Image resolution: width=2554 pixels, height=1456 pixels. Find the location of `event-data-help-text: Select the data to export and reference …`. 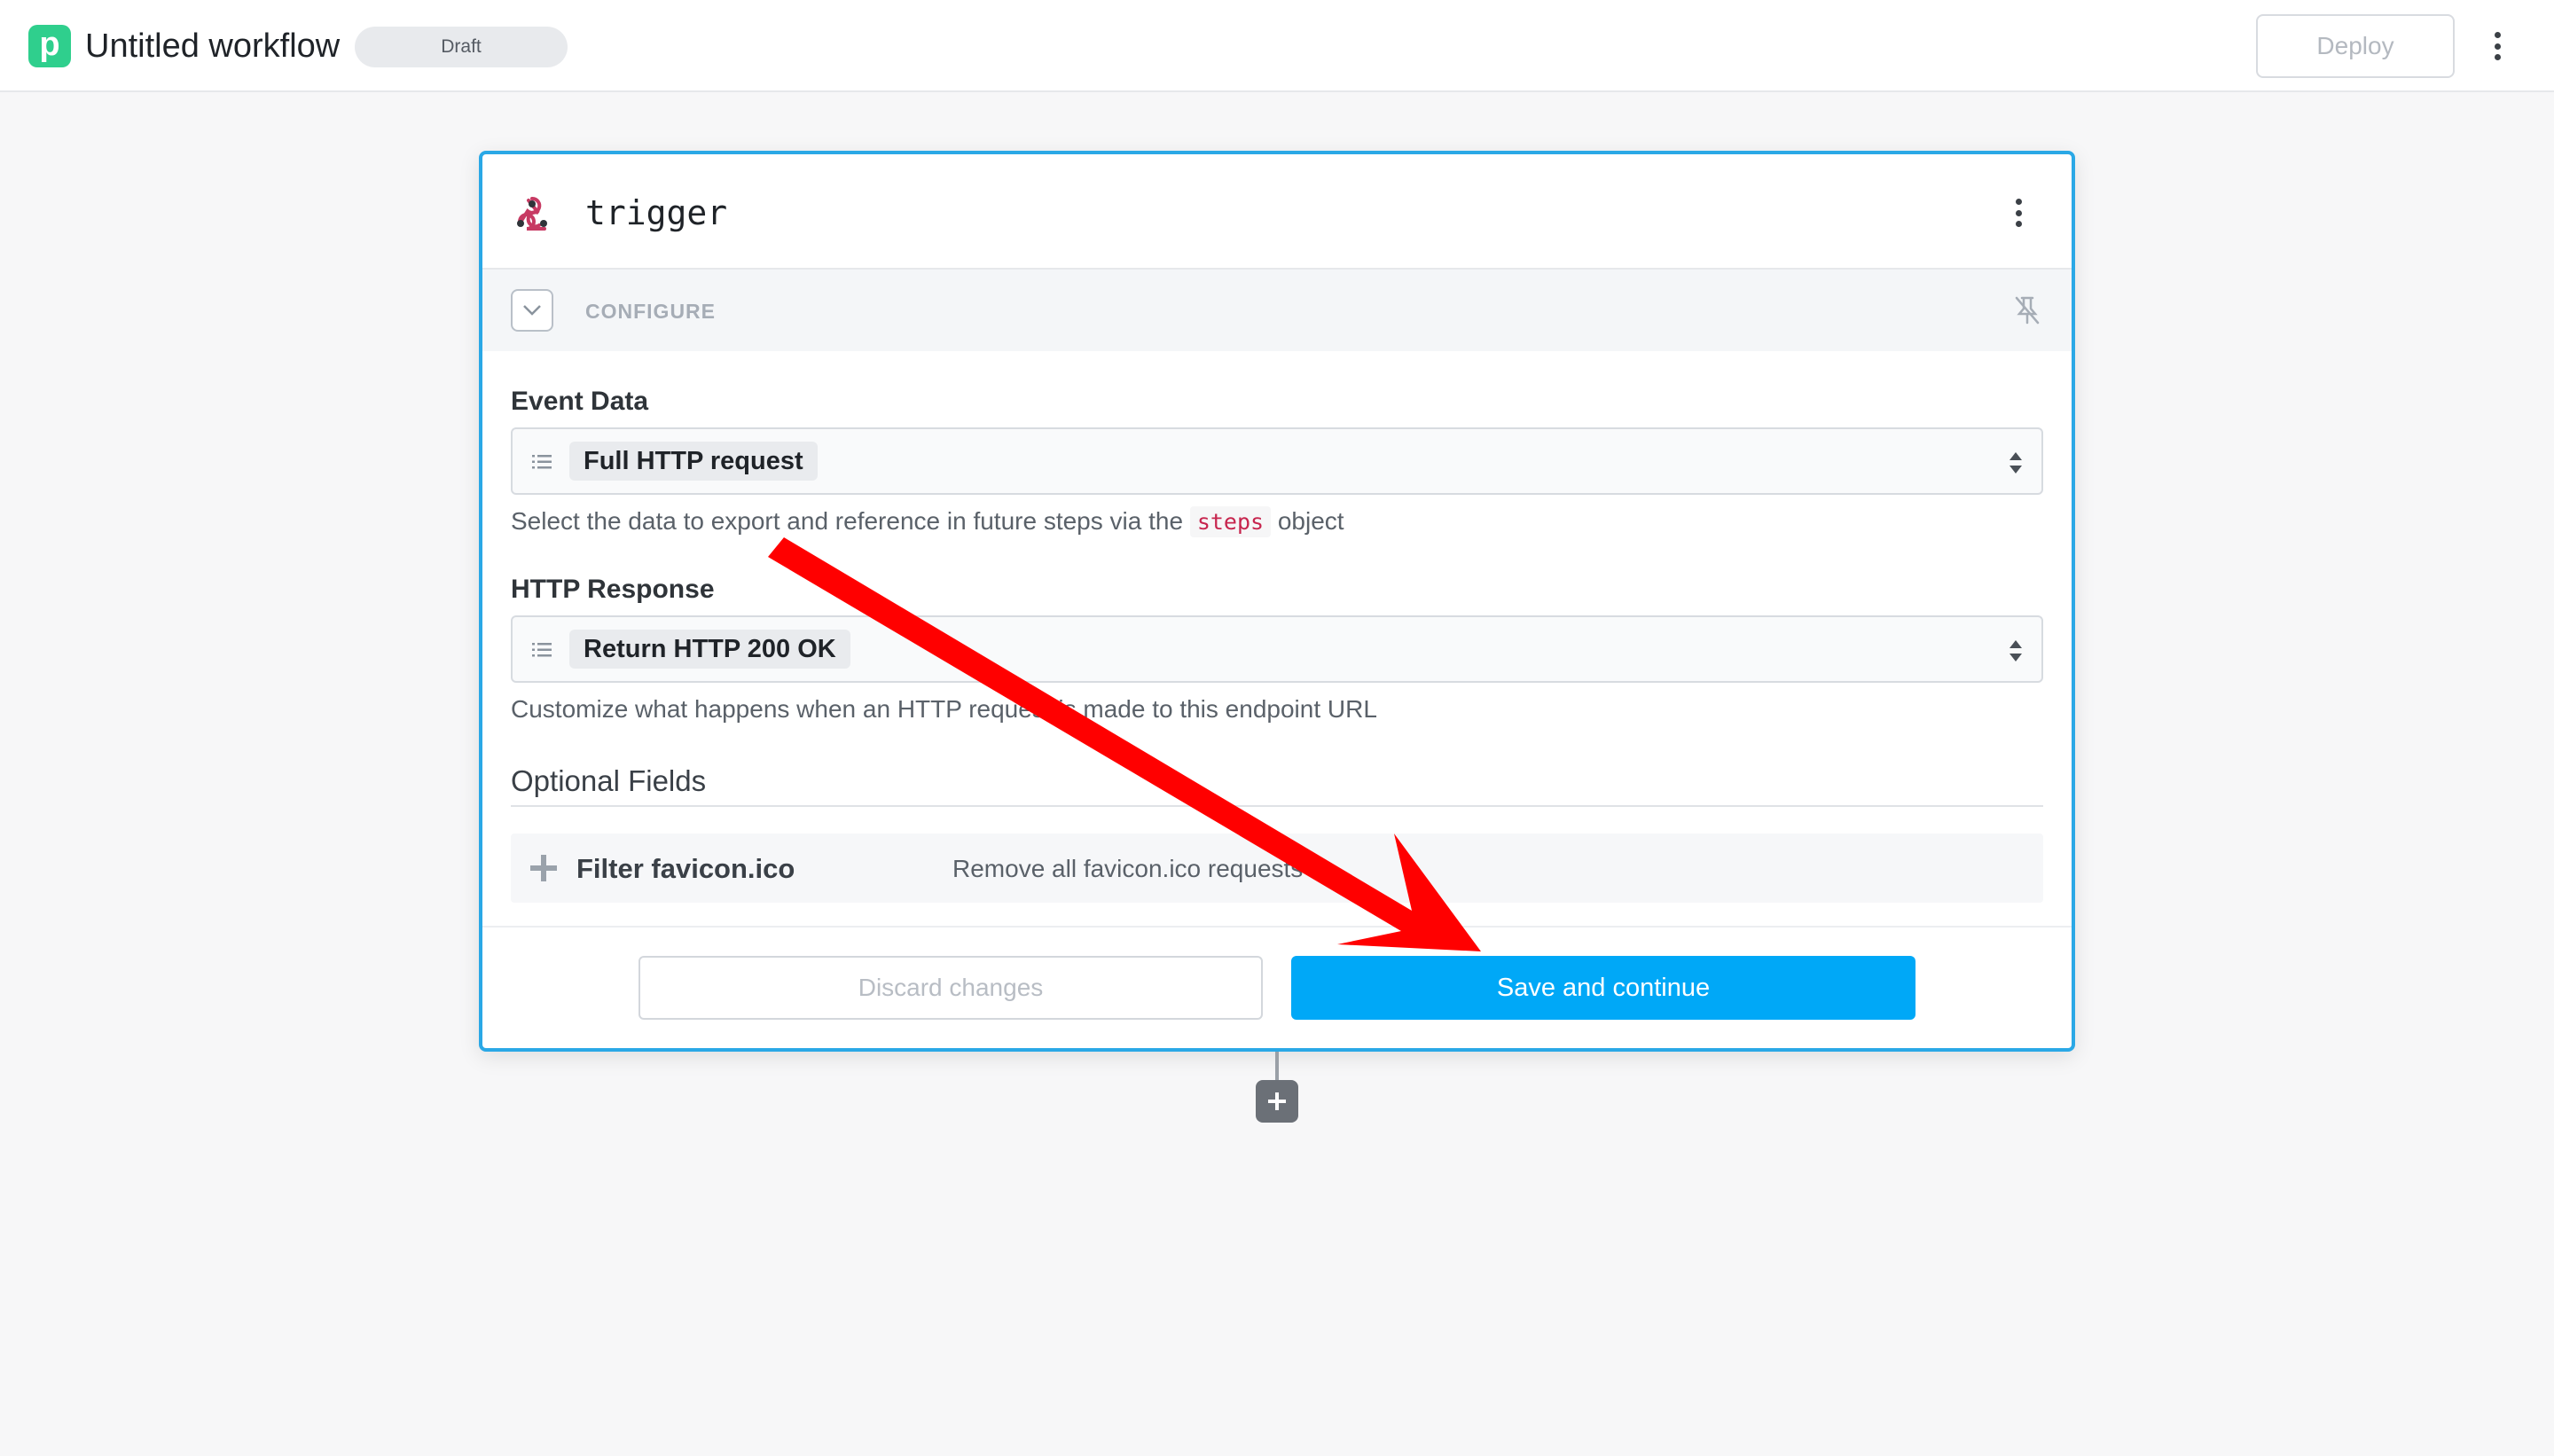

event-data-help-text: Select the data to export and reference … is located at coordinates (847, 521).